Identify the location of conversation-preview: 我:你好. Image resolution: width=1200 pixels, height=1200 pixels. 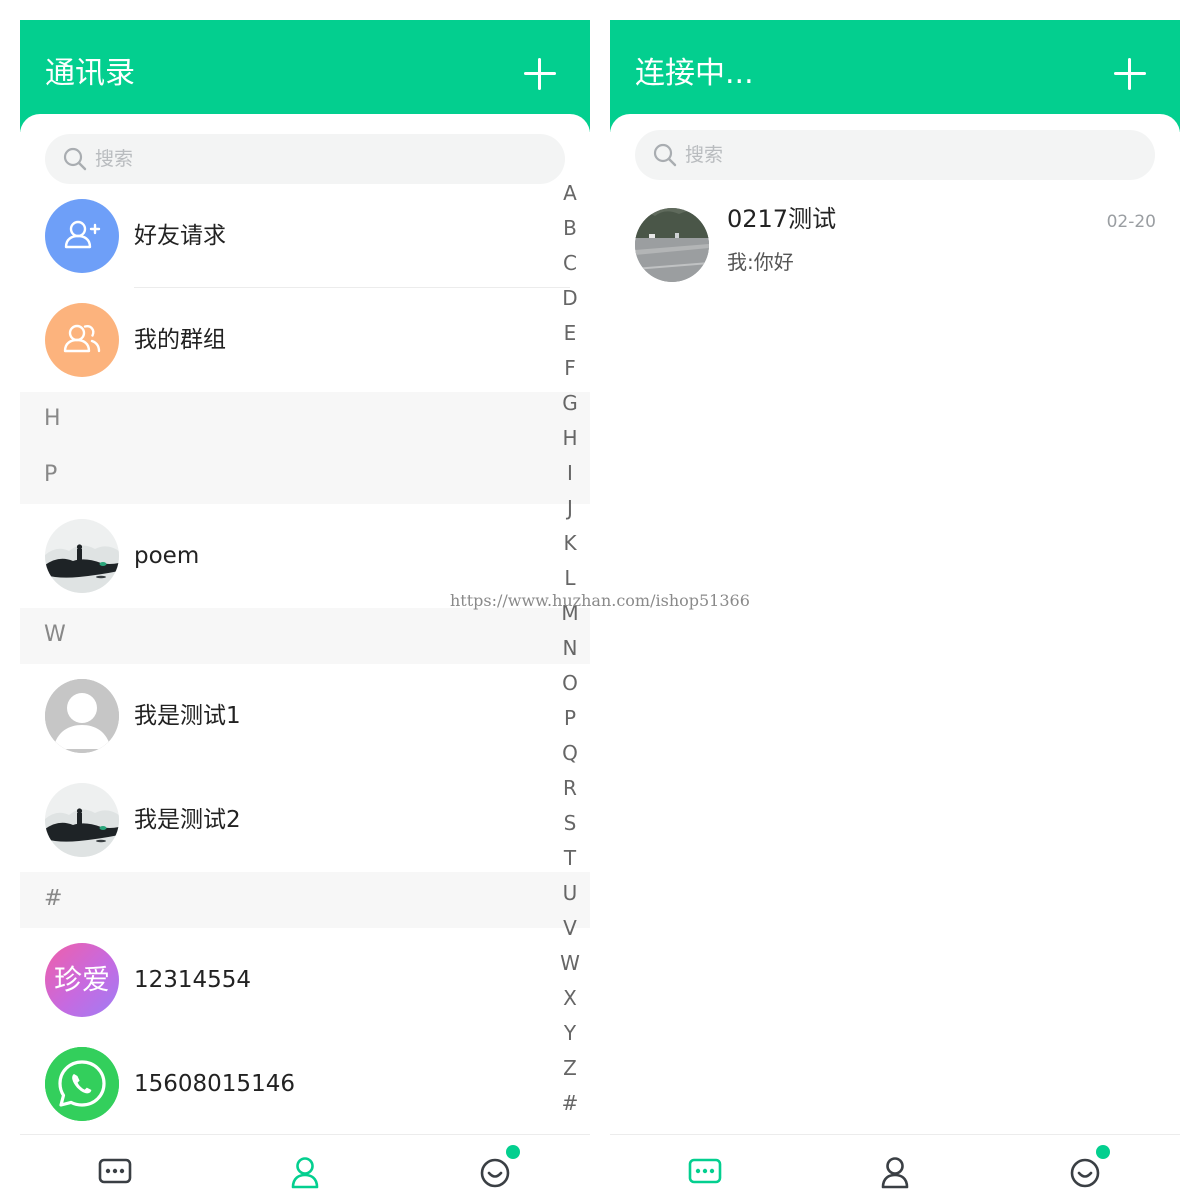
(760, 262).